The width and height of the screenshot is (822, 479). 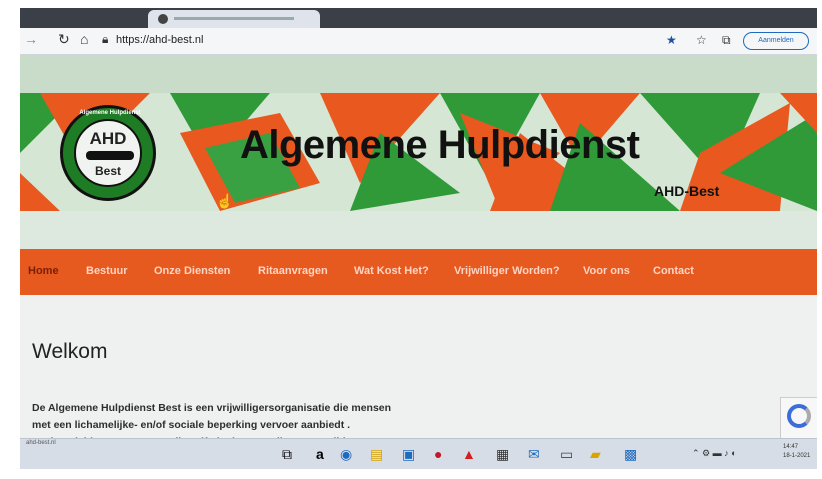 I want to click on collections-icon: ⧉, so click(x=726, y=40).